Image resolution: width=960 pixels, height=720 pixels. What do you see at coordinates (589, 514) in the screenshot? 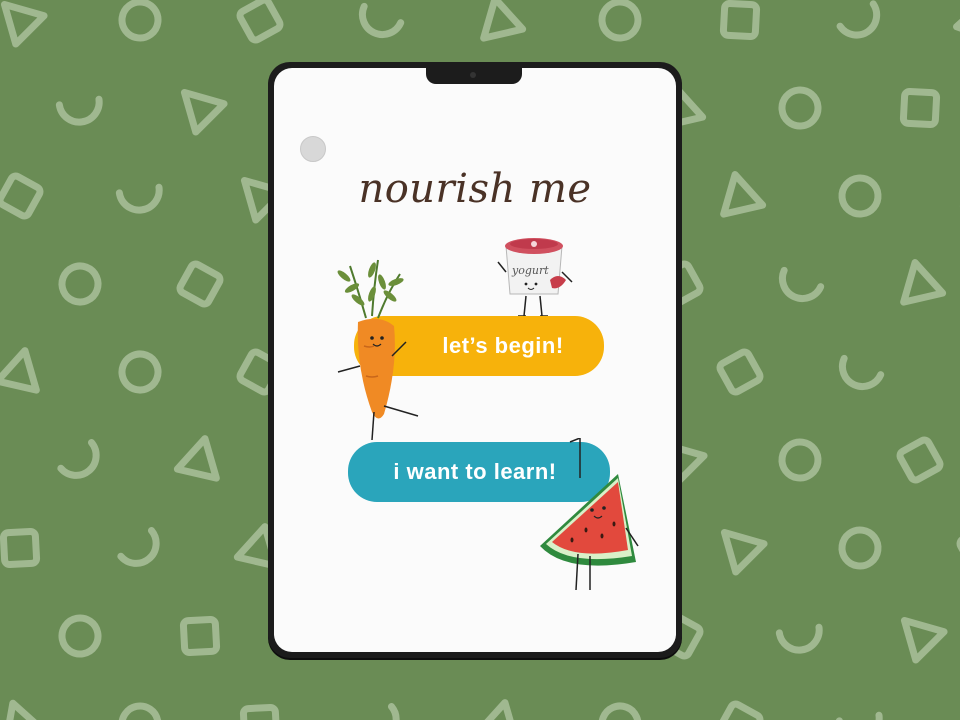
I see `watermelon-character` at bounding box center [589, 514].